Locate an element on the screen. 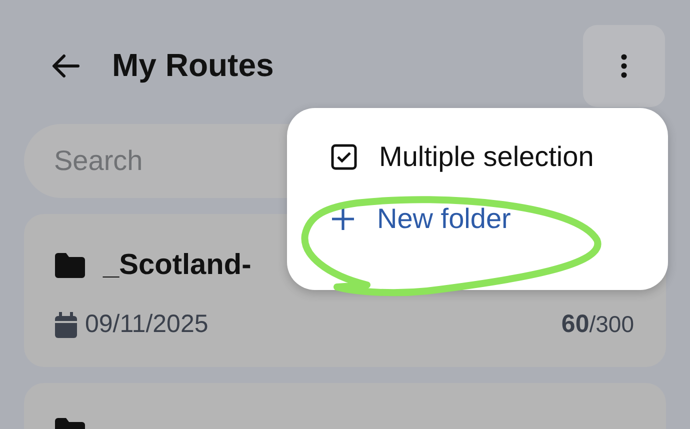 This screenshot has height=429, width=690. folder-date: 09/11/2025 is located at coordinates (146, 324).